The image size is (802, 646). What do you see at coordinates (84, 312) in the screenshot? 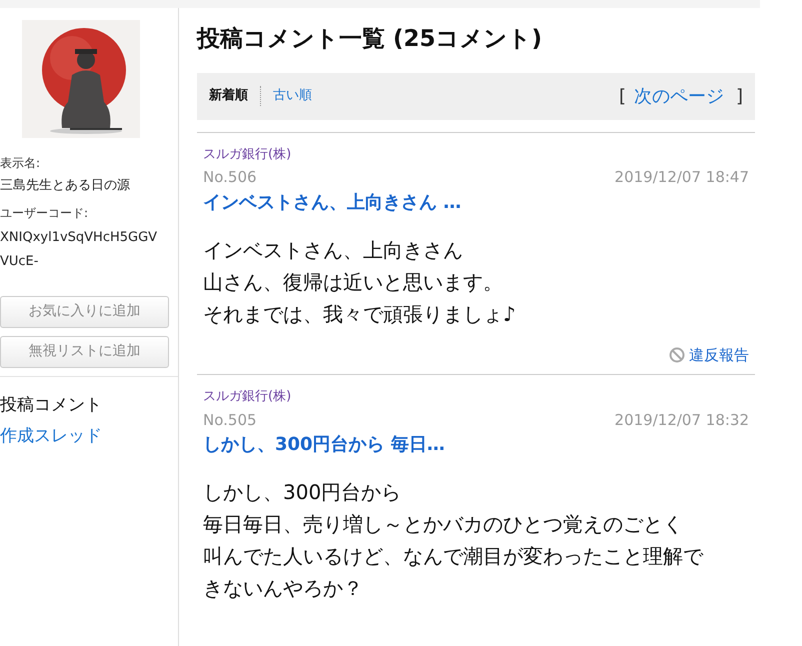
I see `add-button: お気に入りに追加` at bounding box center [84, 312].